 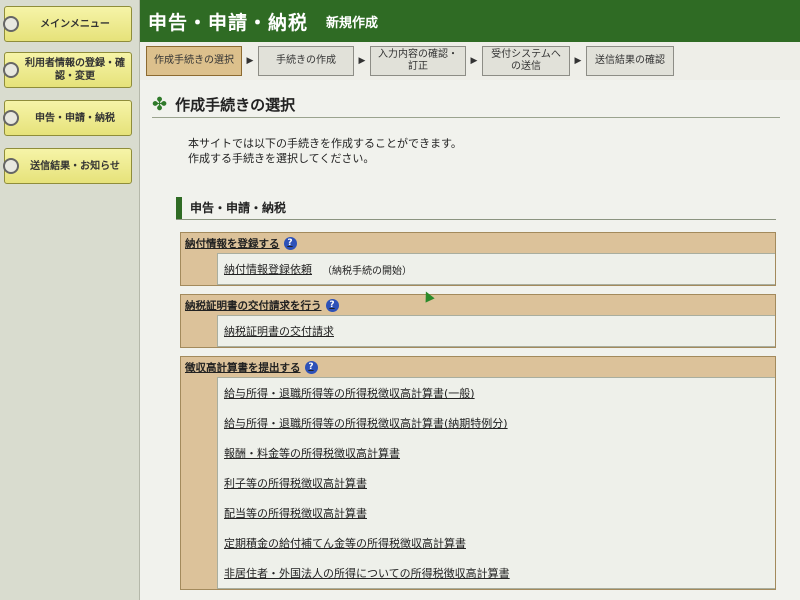 I want to click on procedure-link: 給与所得・退職所得等の所得税徴収高計算書(納期特例分), so click(x=366, y=423).